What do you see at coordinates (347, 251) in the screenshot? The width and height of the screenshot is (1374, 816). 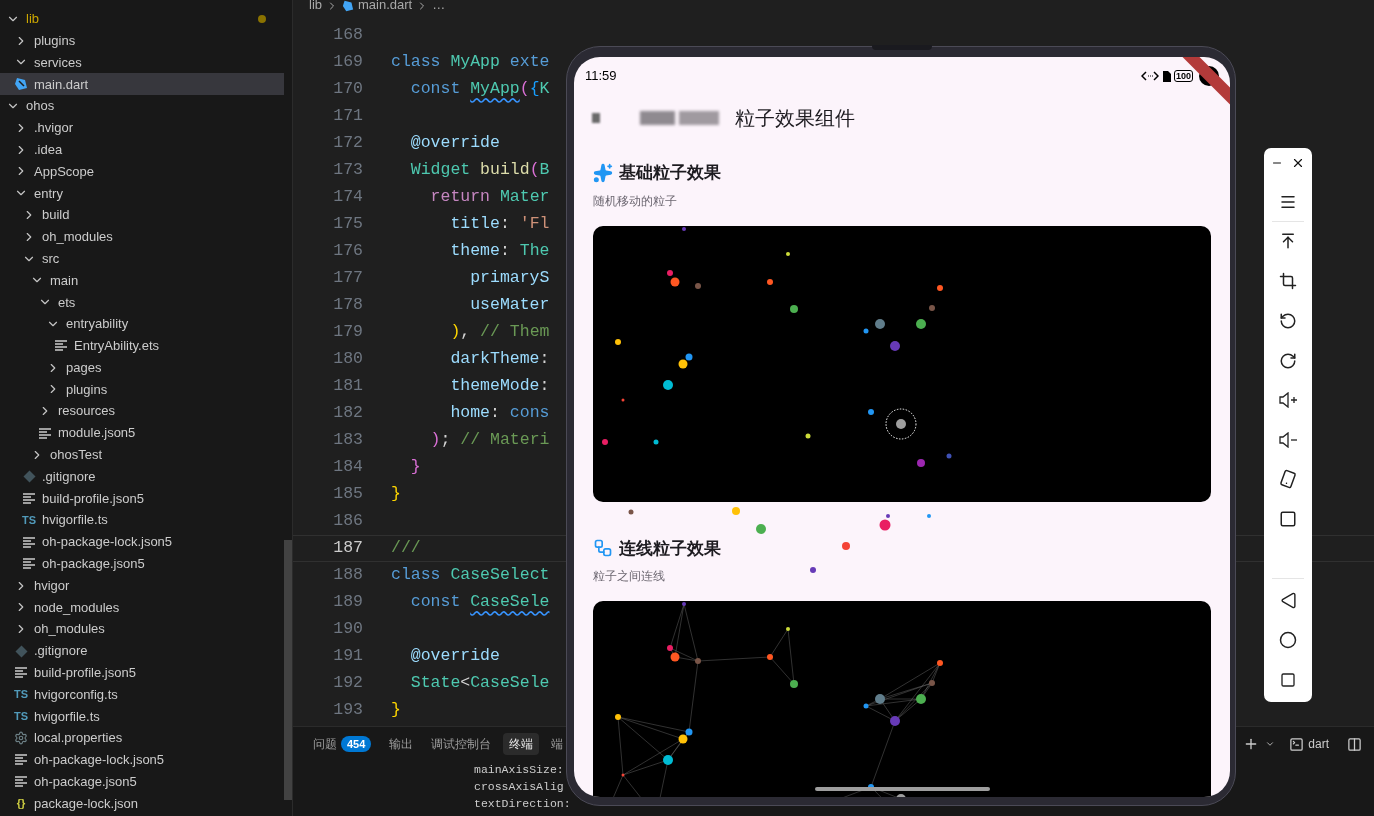 I see `line-number: 176` at bounding box center [347, 251].